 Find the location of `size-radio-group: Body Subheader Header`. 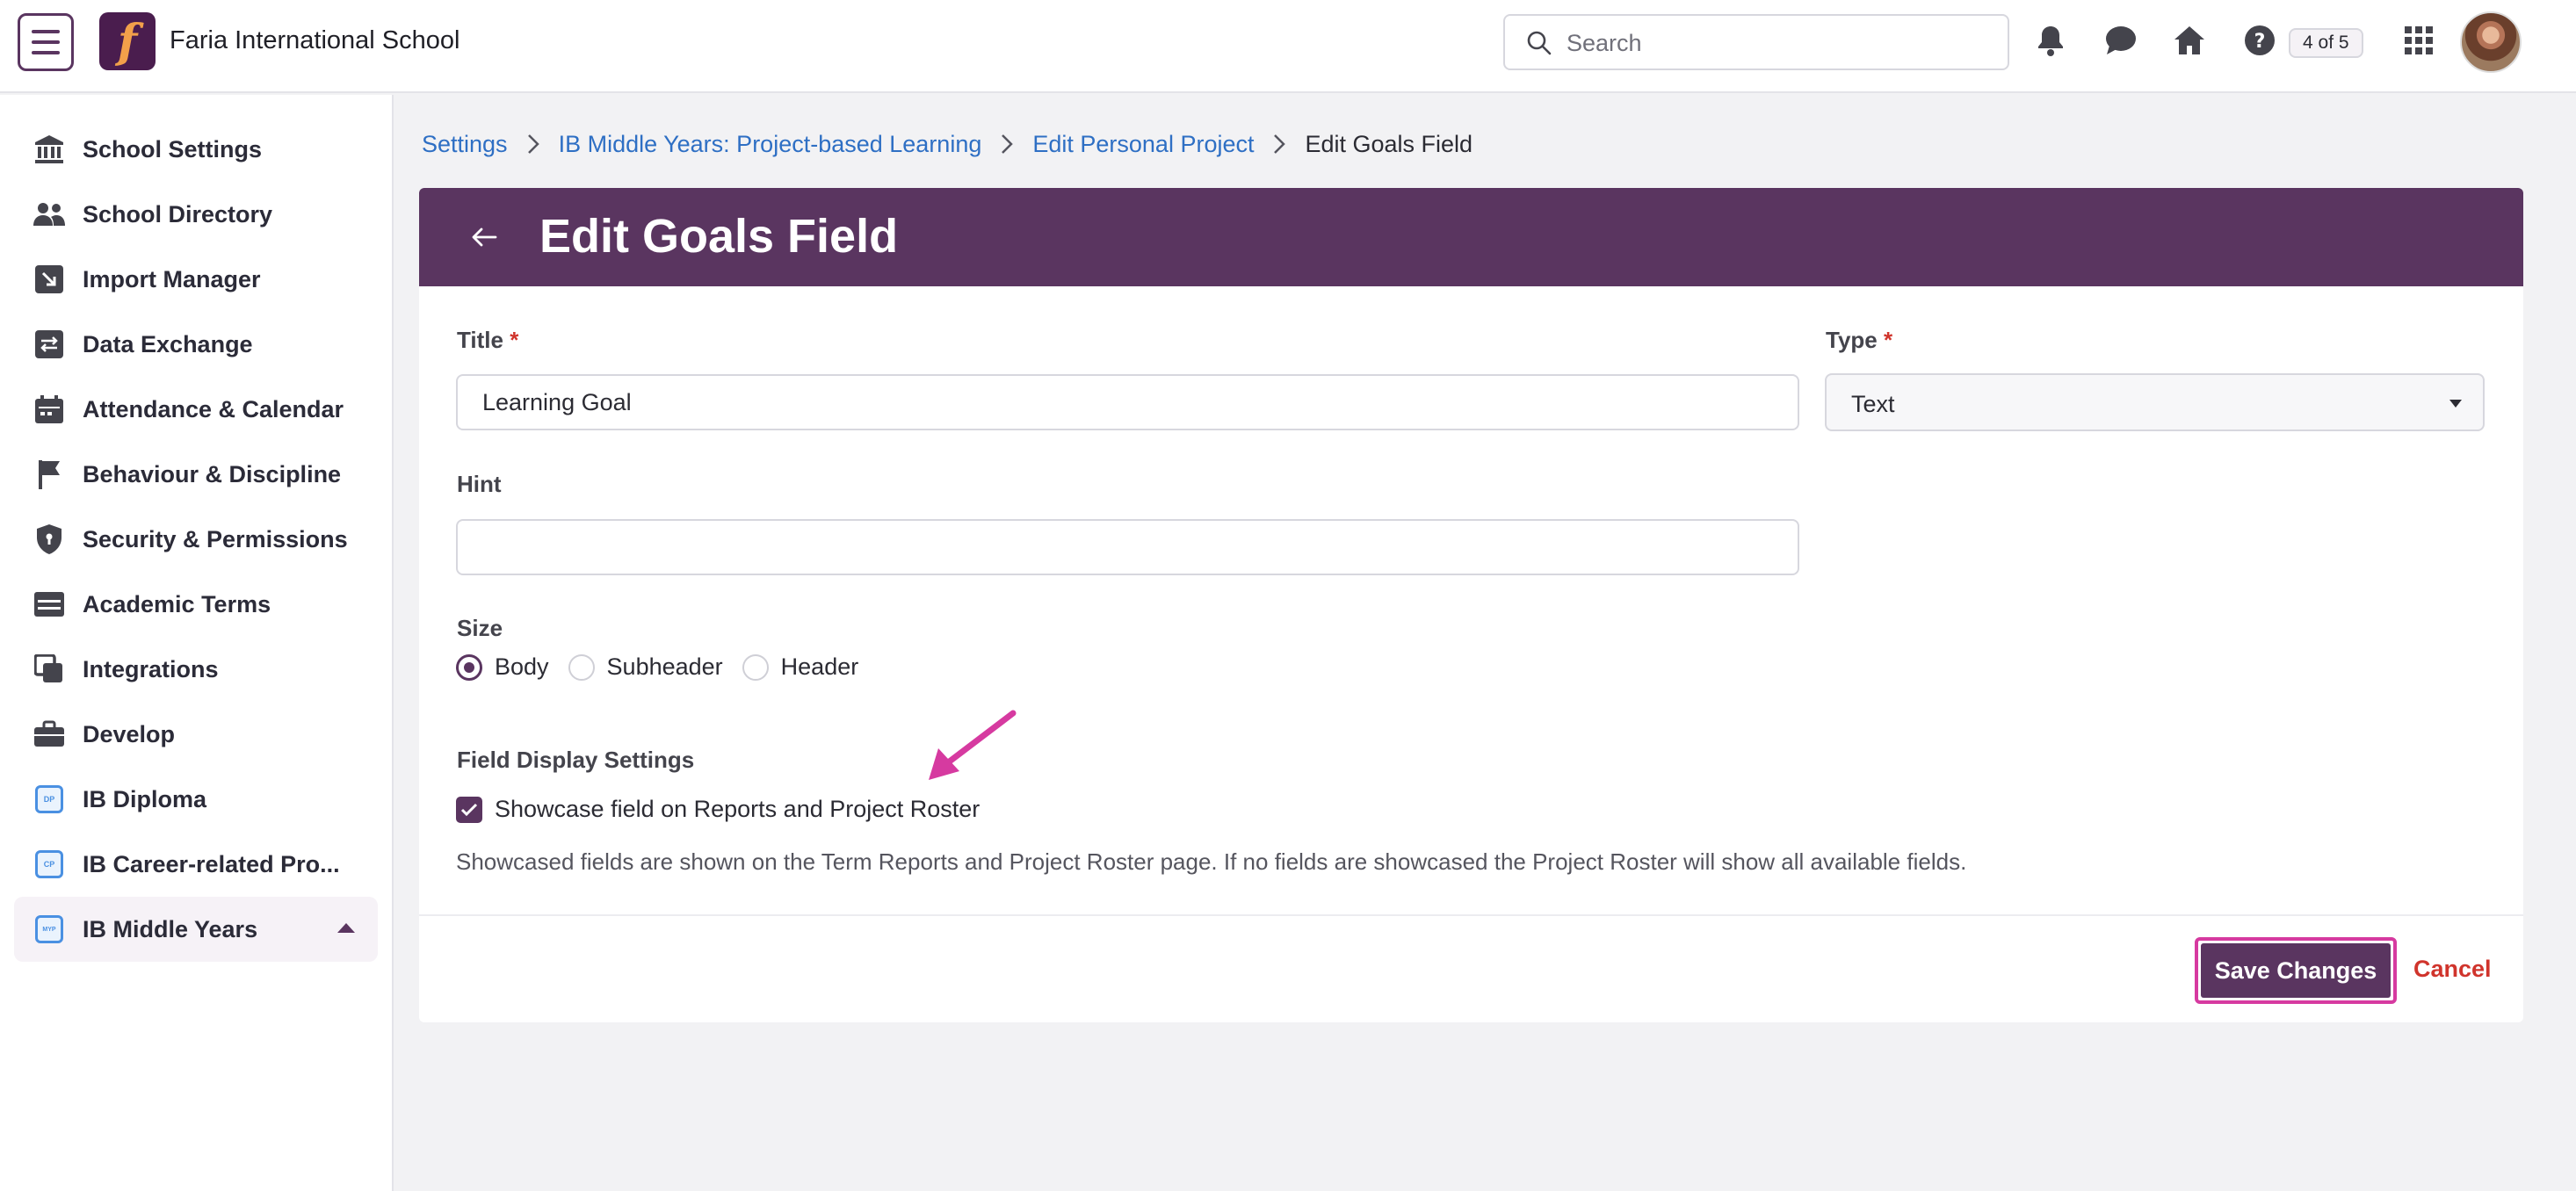

size-radio-group: Body Subheader Header is located at coordinates (667, 667).